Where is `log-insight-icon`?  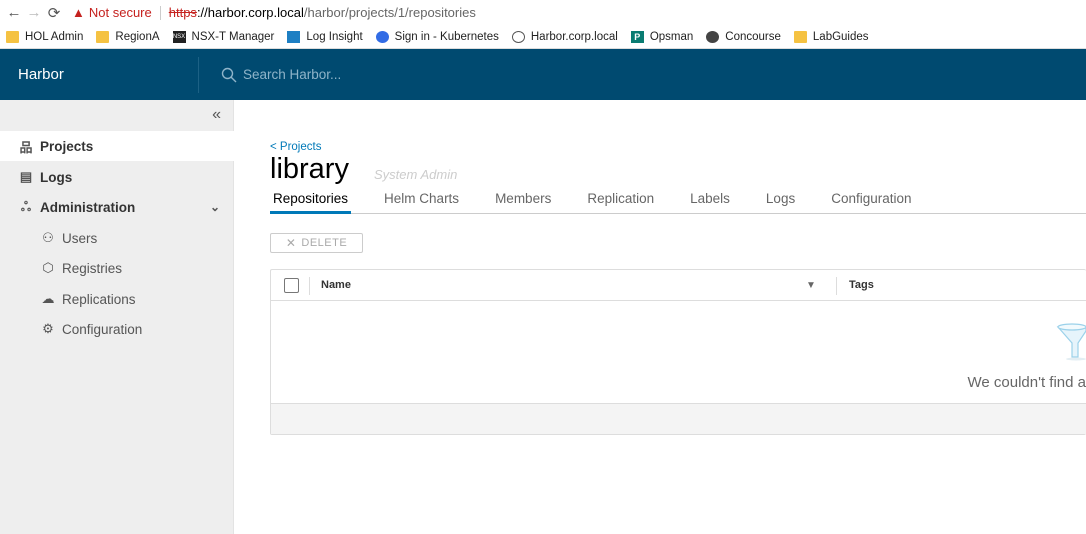
log-insight-icon is located at coordinates (294, 36).